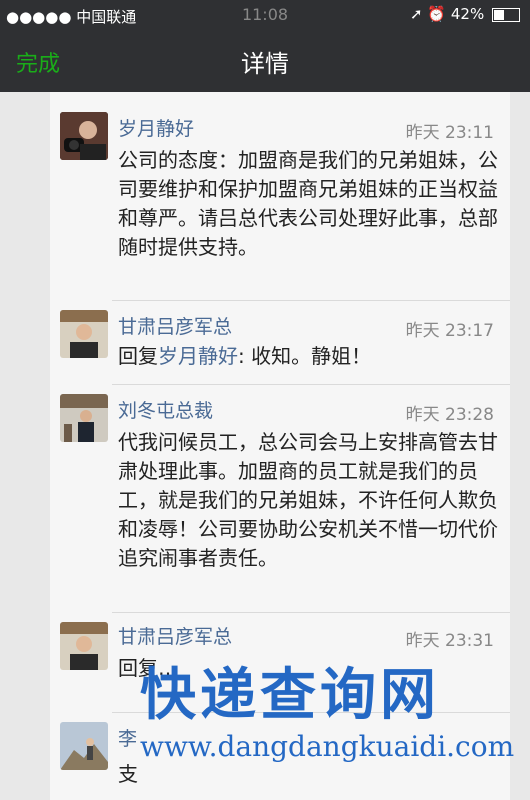  Describe the element at coordinates (449, 641) in the screenshot. I see `comment-time: 昨天 23:31` at that location.